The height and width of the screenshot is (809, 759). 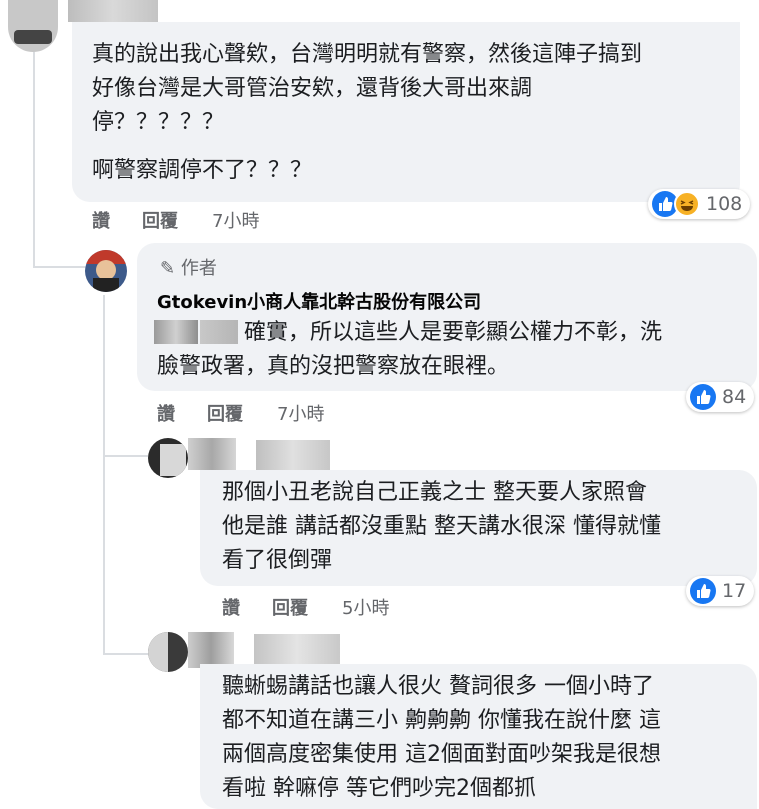 What do you see at coordinates (441, 526) in the screenshot?
I see `comment-text-line: 他是誰 講話都沒重點 整天講水很深 懂得就懂` at bounding box center [441, 526].